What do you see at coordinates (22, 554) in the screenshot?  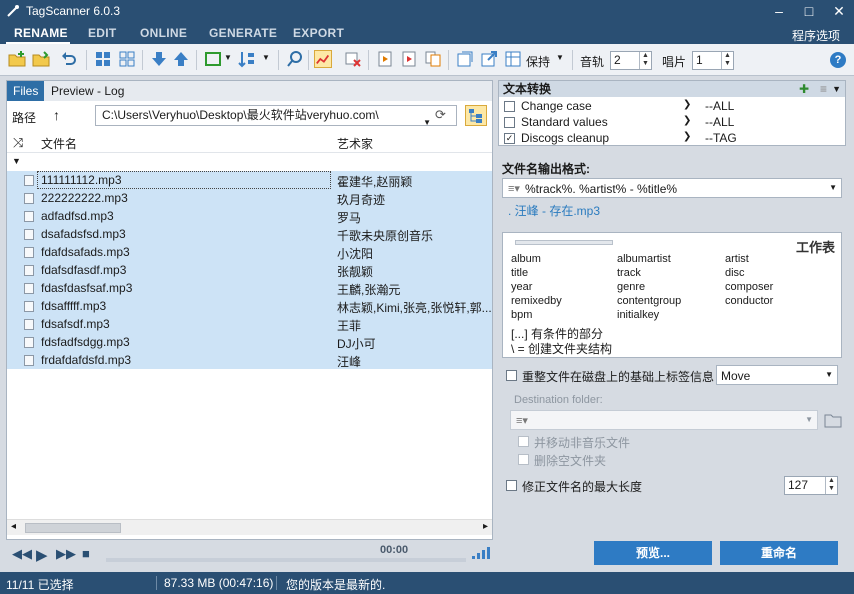 I see `rewind-icon: ◀◀` at bounding box center [22, 554].